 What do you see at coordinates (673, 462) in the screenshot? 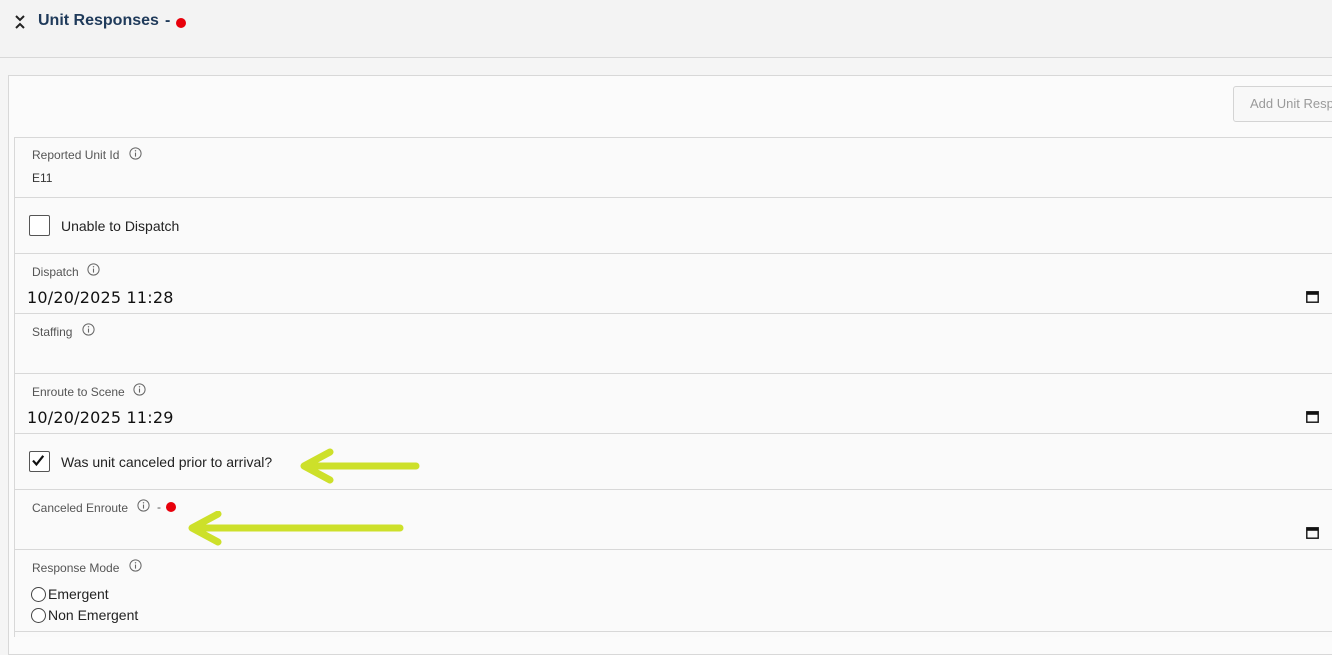
I see `canceled-prior-row: Was unit canceled prior to arrival?` at bounding box center [673, 462].